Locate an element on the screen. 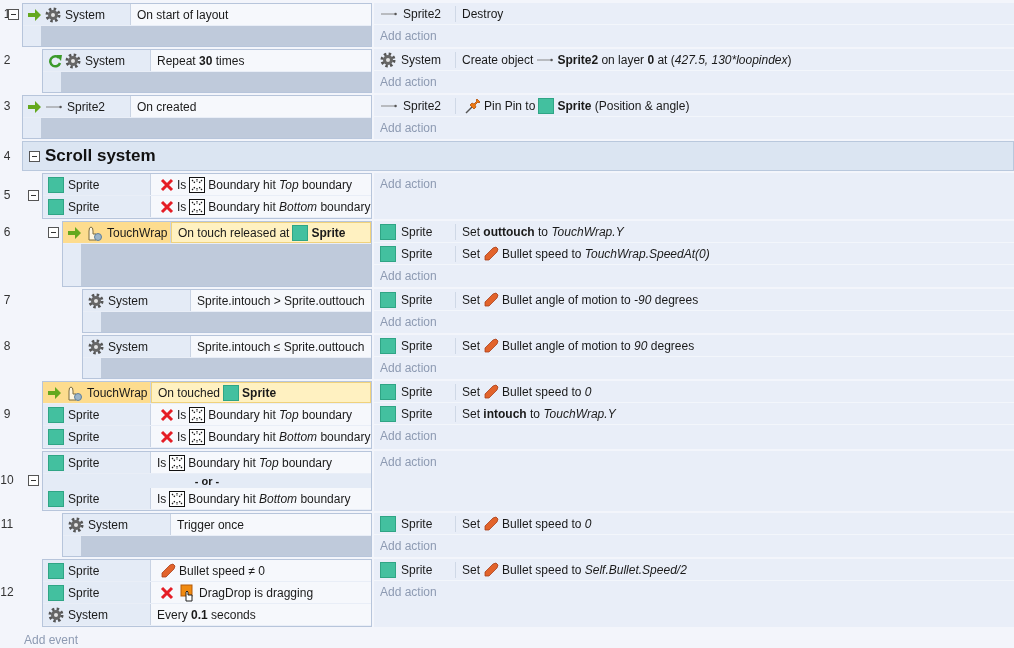 Image resolution: width=1014 pixels, height=648 pixels. event-number: 12 is located at coordinates (7, 592).